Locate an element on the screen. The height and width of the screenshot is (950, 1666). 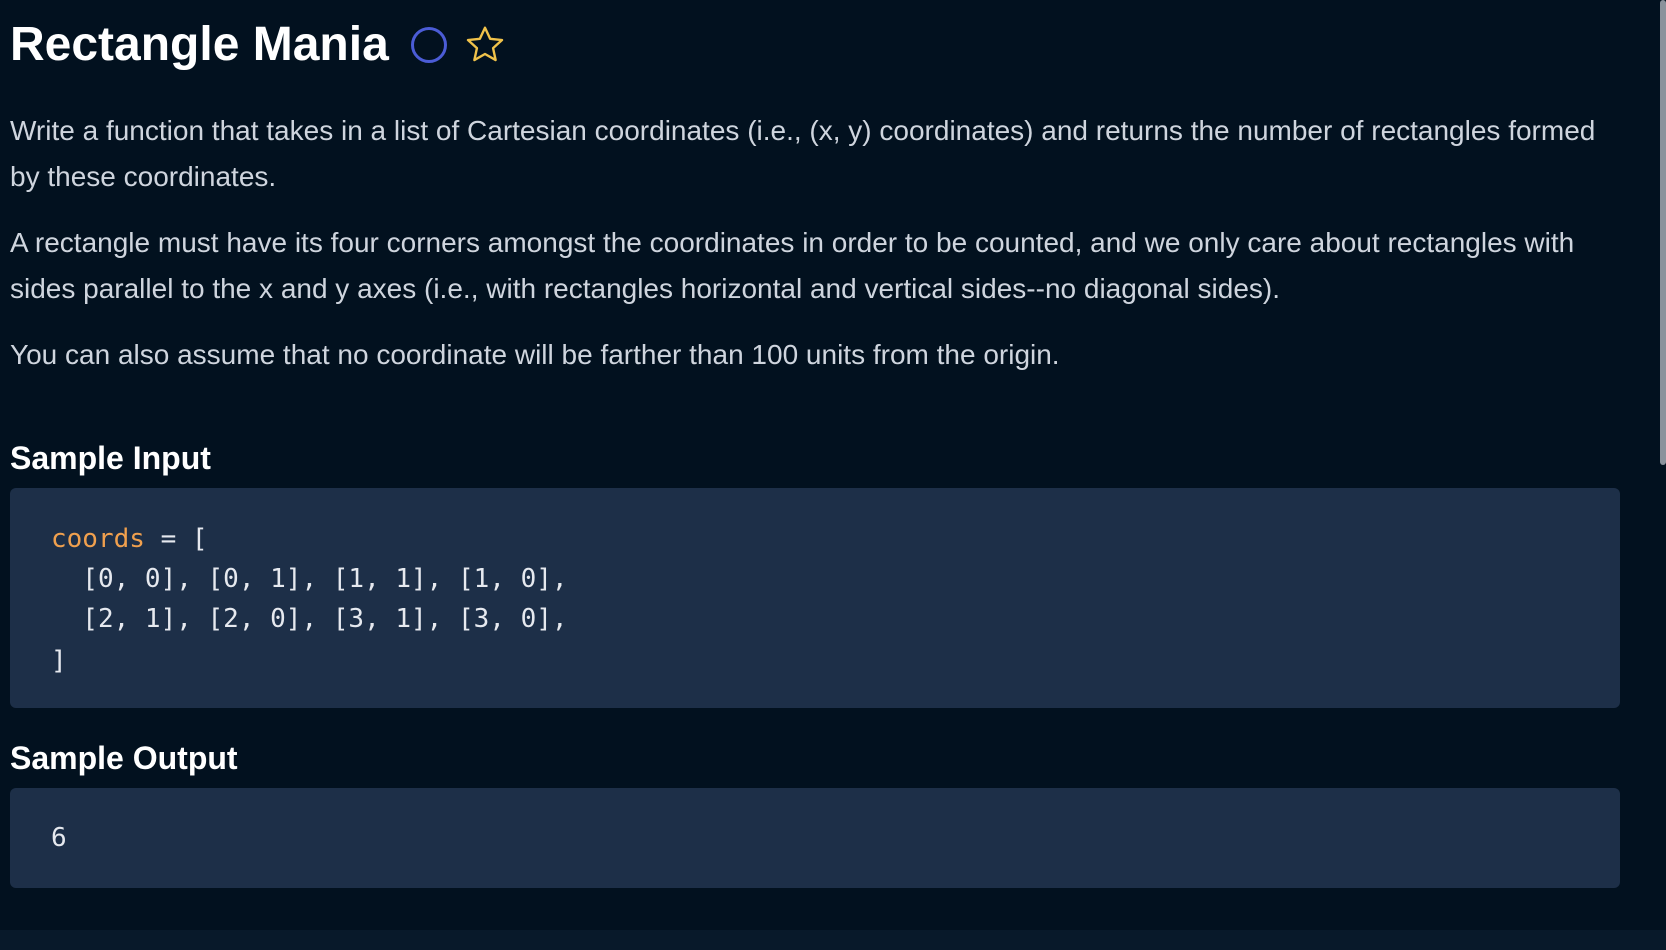
variable-name: coords is located at coordinates (98, 539).